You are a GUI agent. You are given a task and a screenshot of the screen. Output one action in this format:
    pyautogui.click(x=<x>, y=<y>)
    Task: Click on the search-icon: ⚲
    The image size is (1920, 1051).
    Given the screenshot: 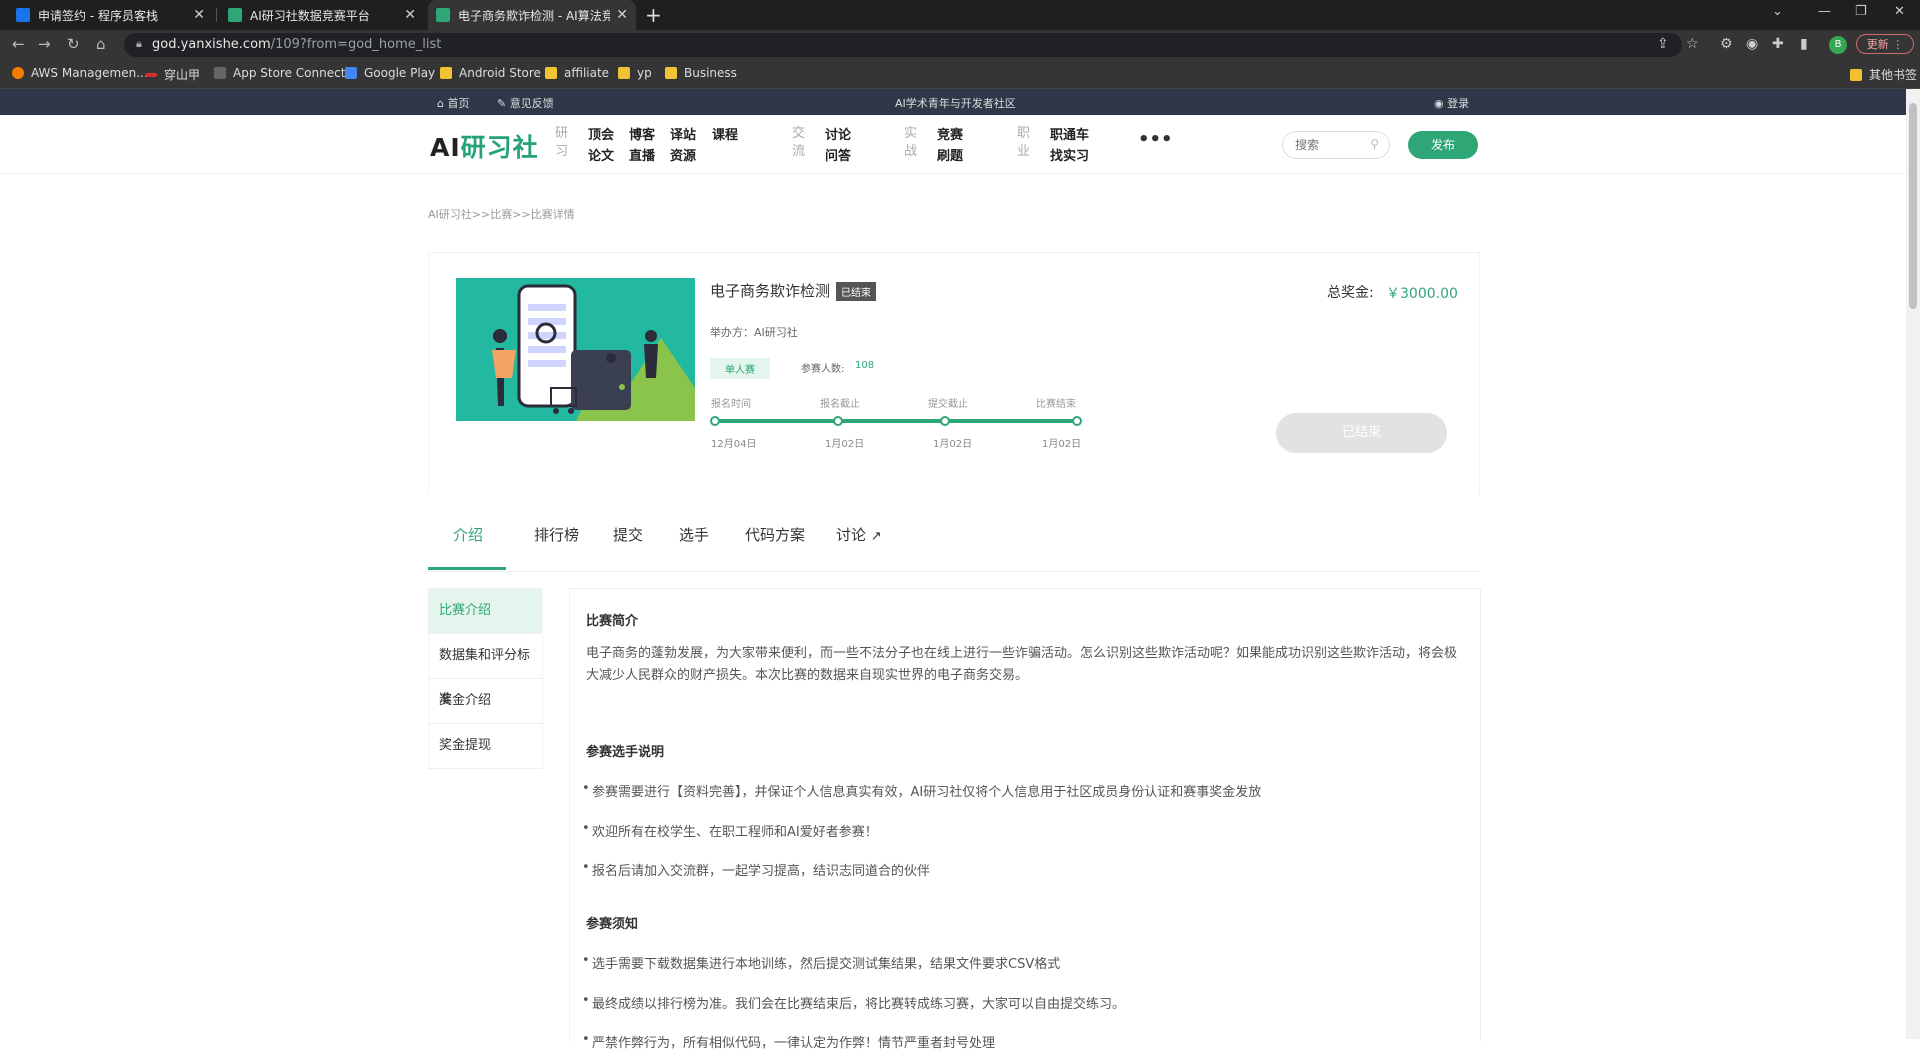 What is the action you would take?
    pyautogui.click(x=1374, y=144)
    